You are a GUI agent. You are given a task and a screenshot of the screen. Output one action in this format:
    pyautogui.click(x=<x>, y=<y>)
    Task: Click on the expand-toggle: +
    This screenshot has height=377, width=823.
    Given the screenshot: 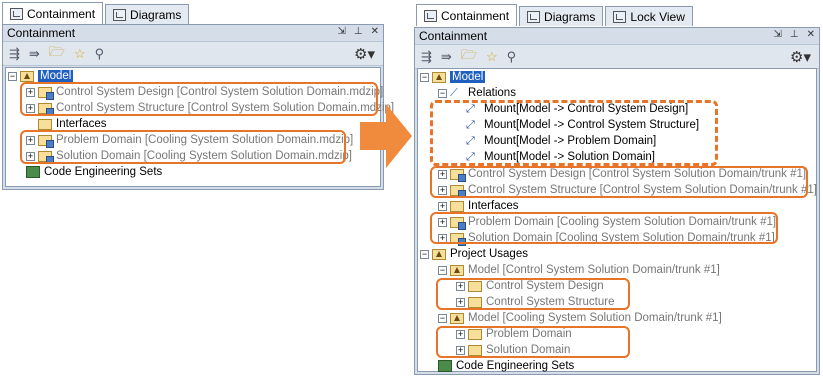 What is the action you would take?
    pyautogui.click(x=442, y=206)
    